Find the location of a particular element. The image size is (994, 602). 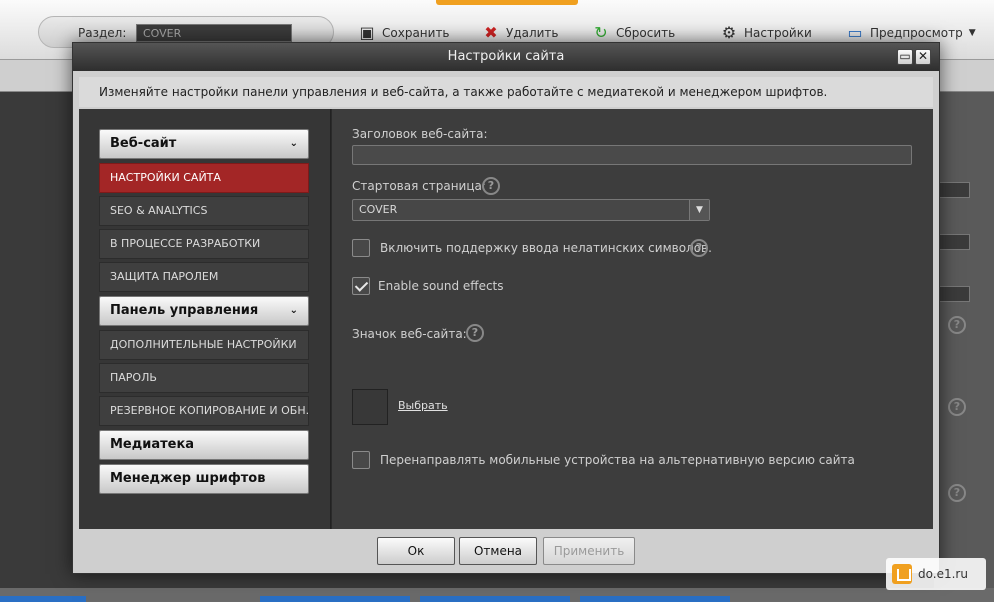

sound-effects-label: Enable sound effects is located at coordinates (441, 286).